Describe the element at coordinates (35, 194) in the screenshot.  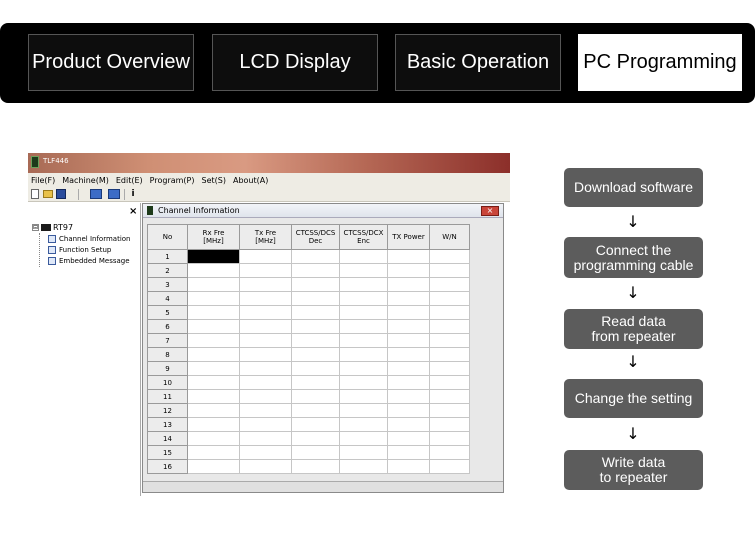
I see `new-file-icon` at that location.